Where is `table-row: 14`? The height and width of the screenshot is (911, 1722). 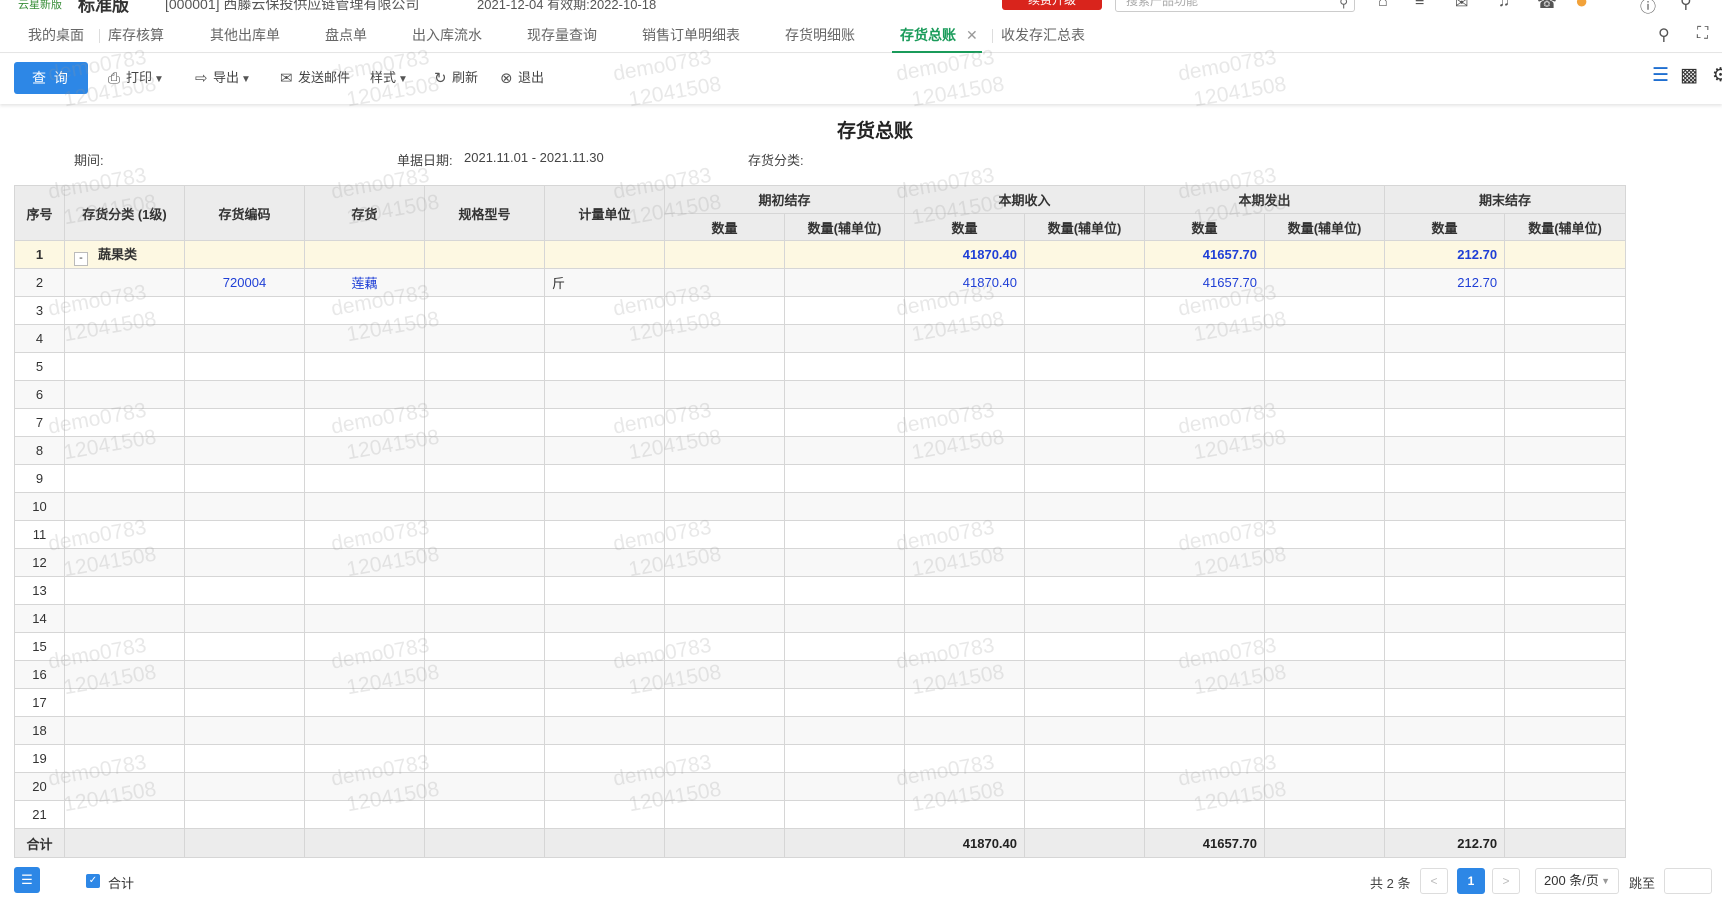
table-row: 14 is located at coordinates (820, 618).